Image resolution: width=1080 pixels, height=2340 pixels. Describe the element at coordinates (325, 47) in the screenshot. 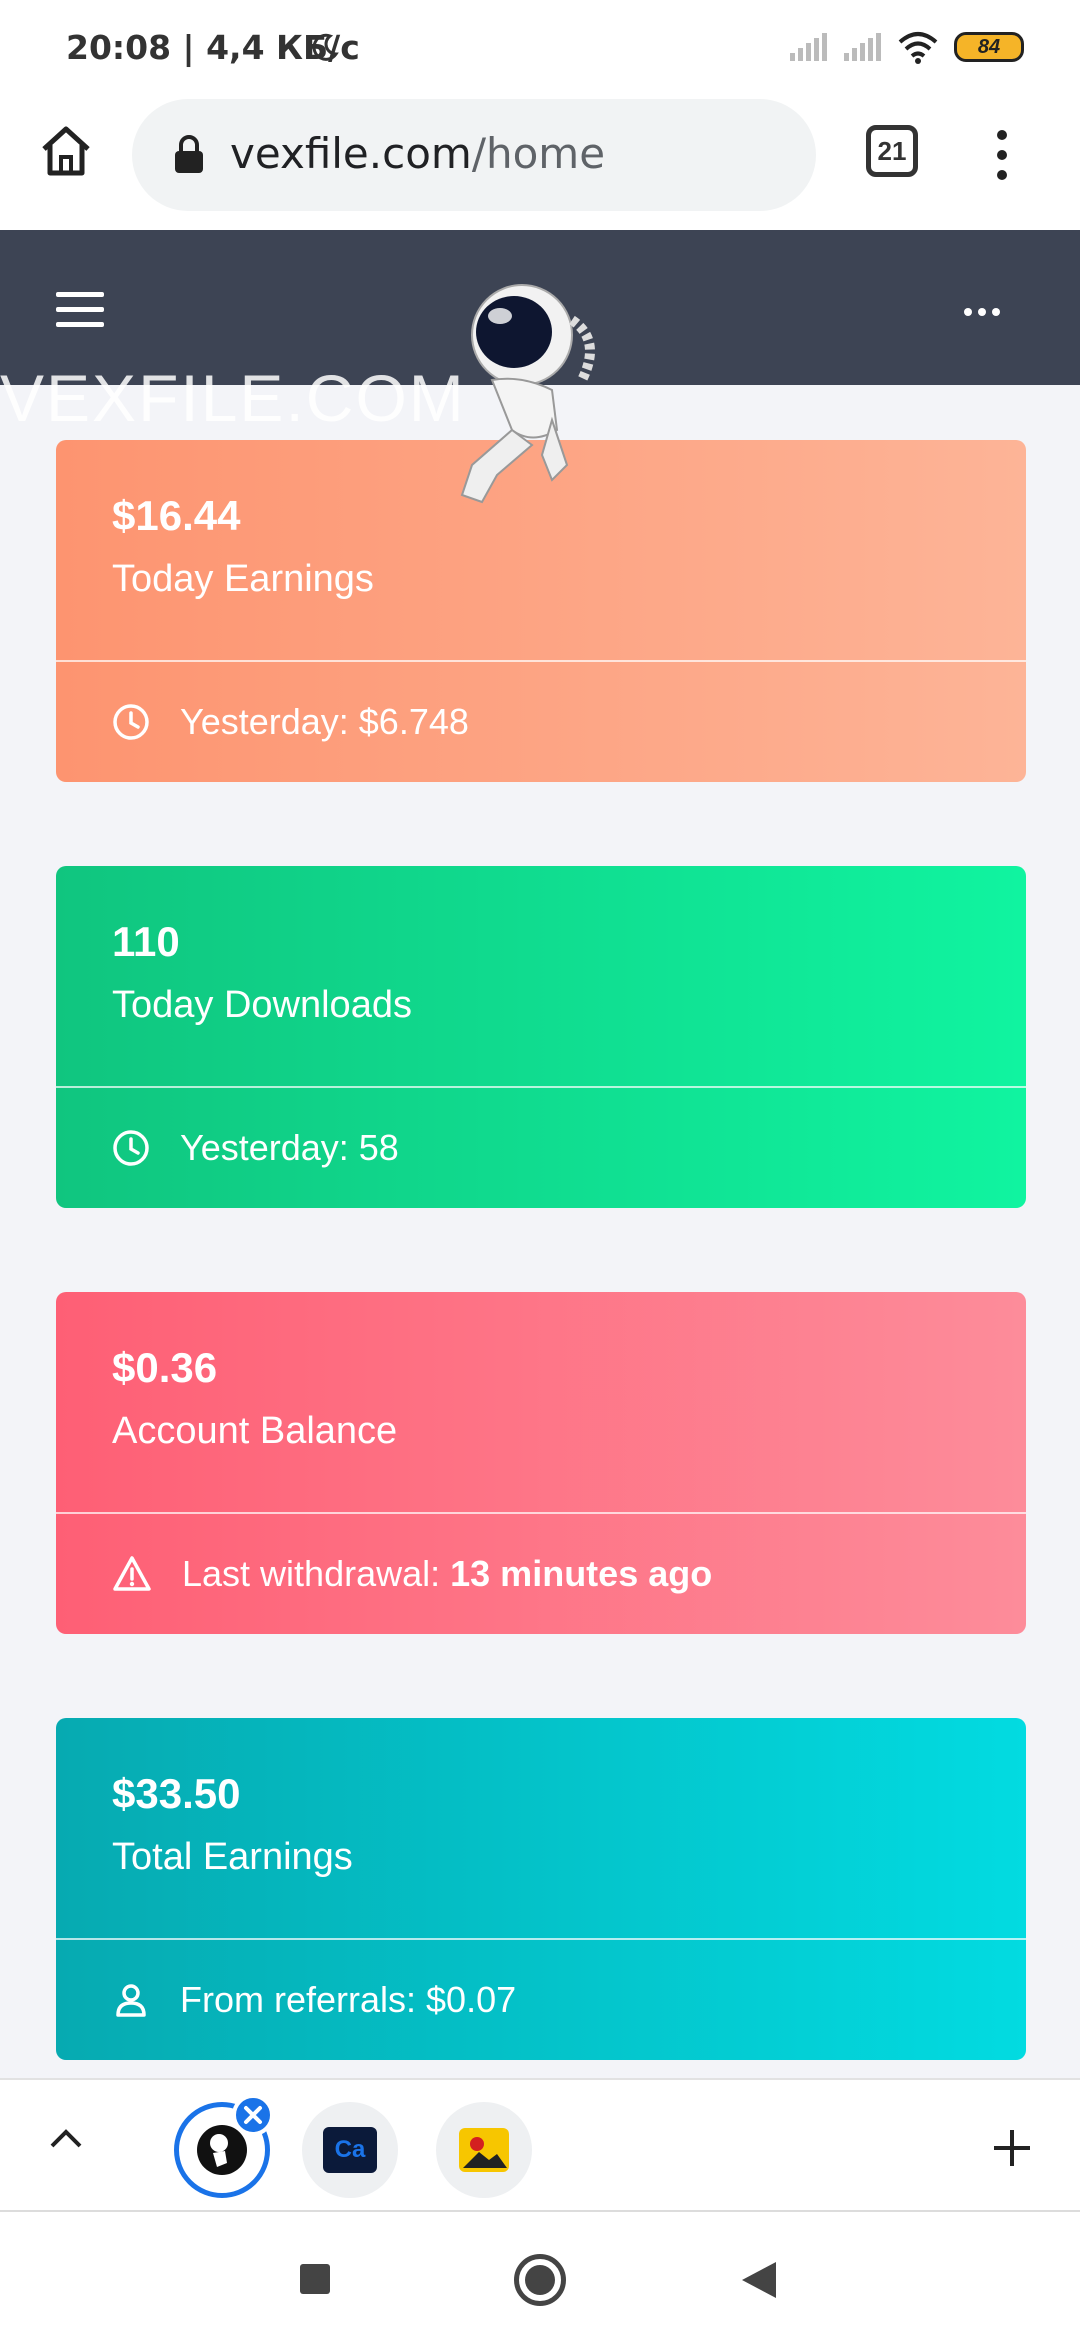

I see `moon-icon` at that location.